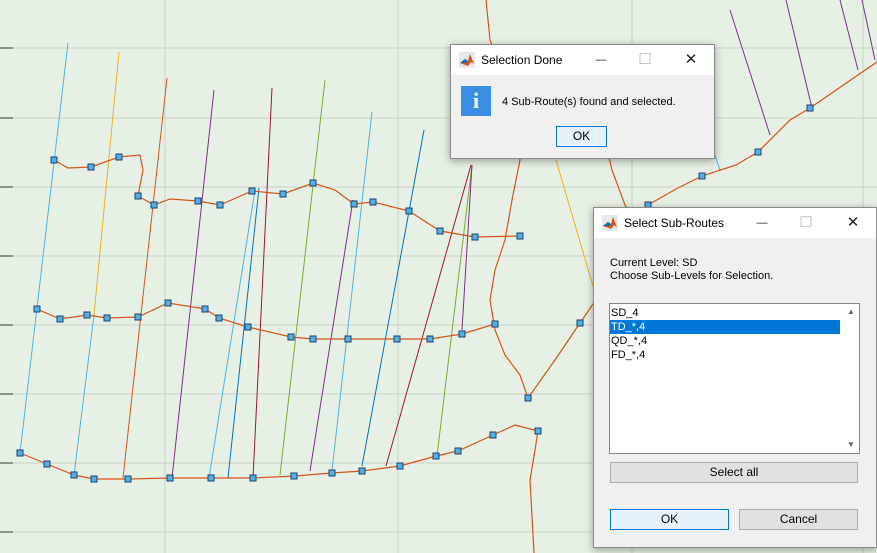 The height and width of the screenshot is (553, 877). I want to click on selection-done-ok-button: OK, so click(581, 136).